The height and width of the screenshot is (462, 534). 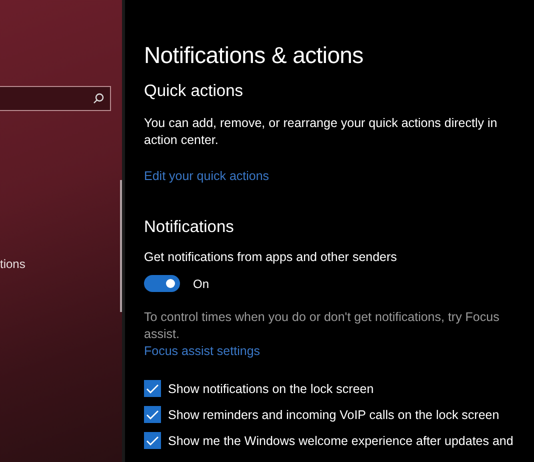 I want to click on checkbox-label: Show reminders and incoming VoIP calls on the lock screen, so click(x=334, y=415).